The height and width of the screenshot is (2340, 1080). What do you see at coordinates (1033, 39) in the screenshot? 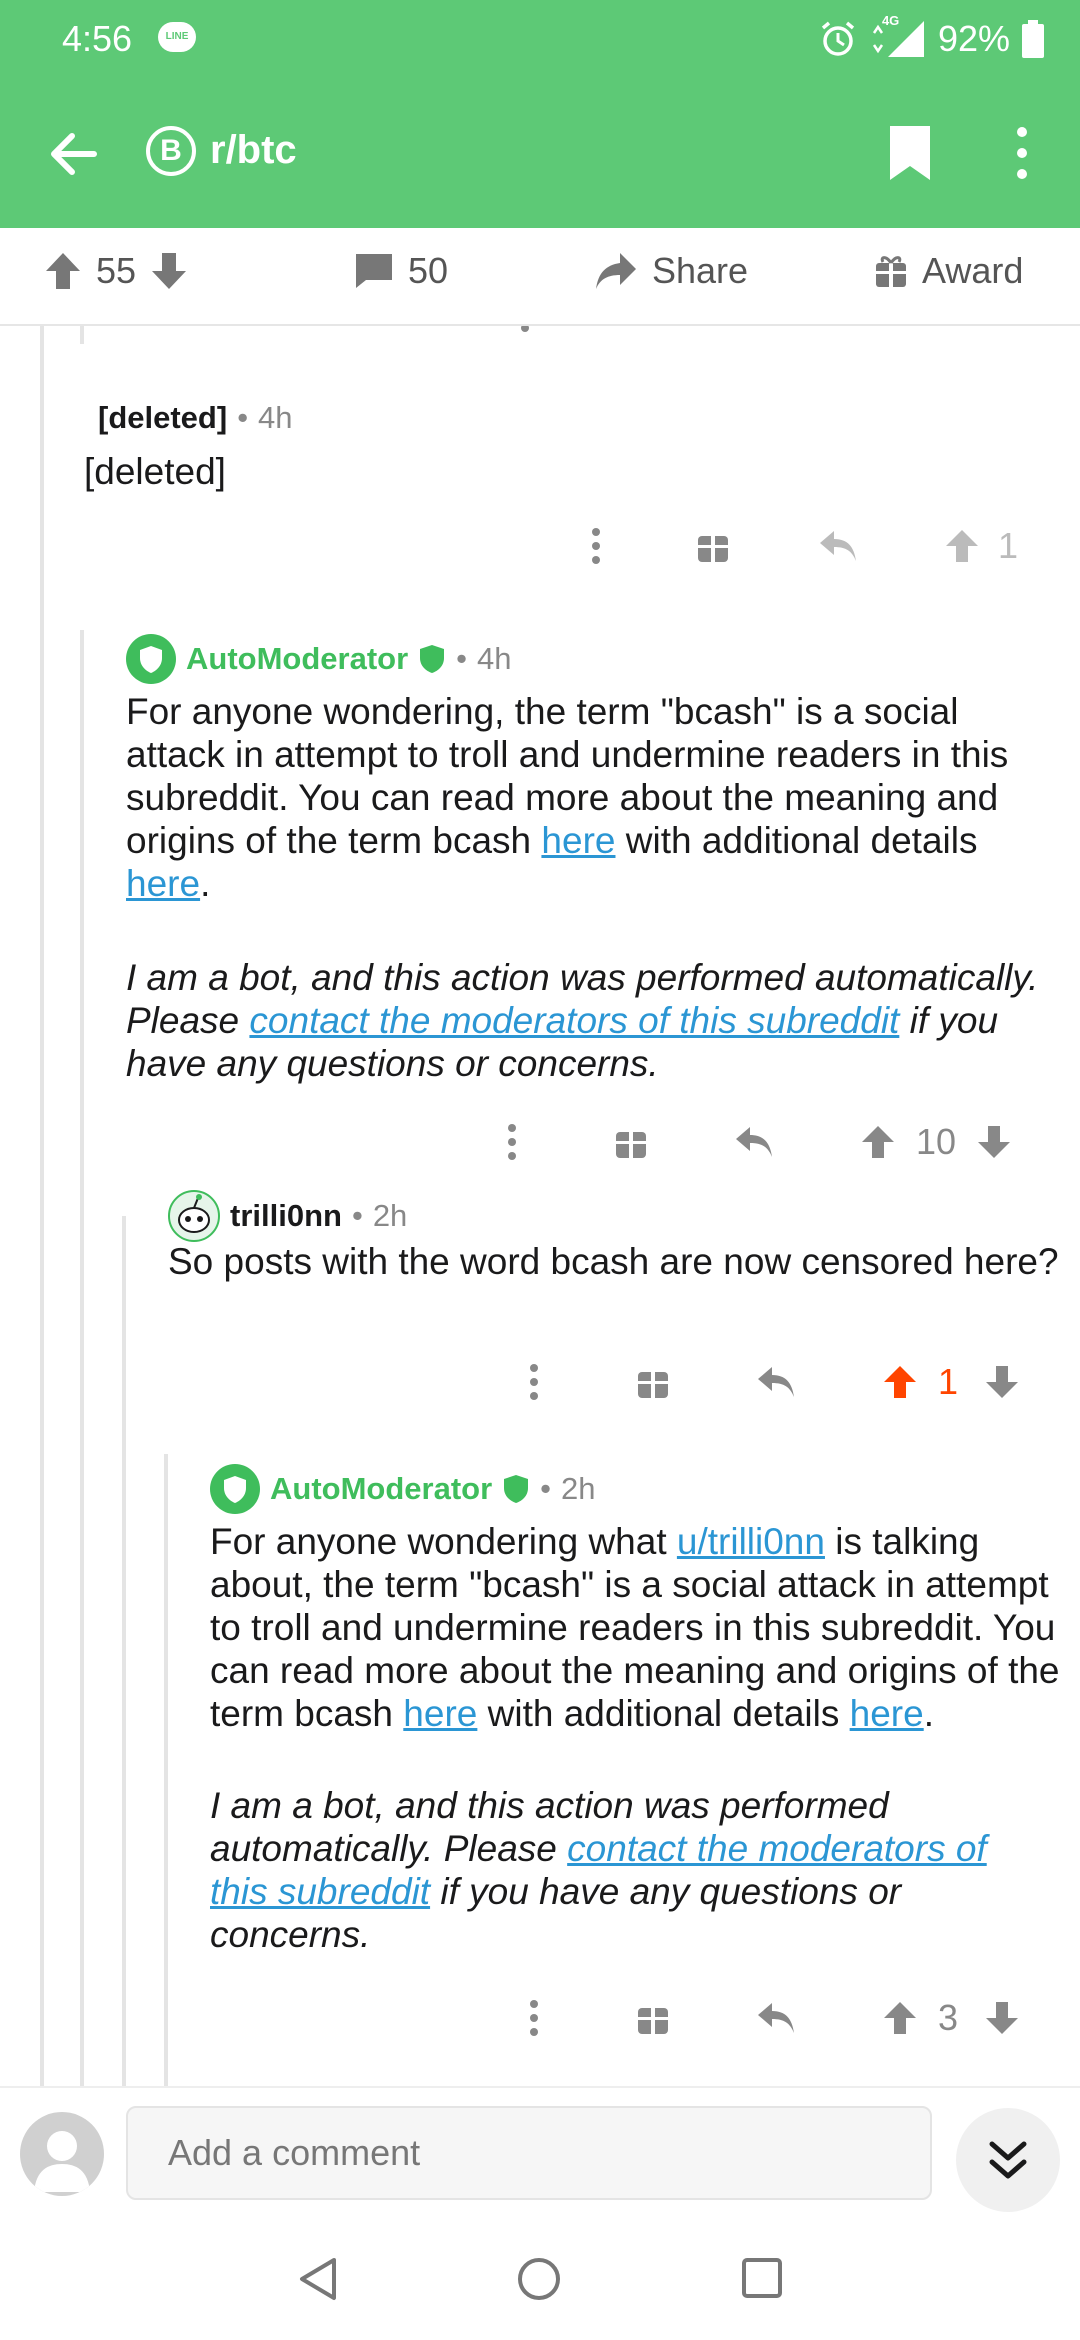
I see `battery-icon` at bounding box center [1033, 39].